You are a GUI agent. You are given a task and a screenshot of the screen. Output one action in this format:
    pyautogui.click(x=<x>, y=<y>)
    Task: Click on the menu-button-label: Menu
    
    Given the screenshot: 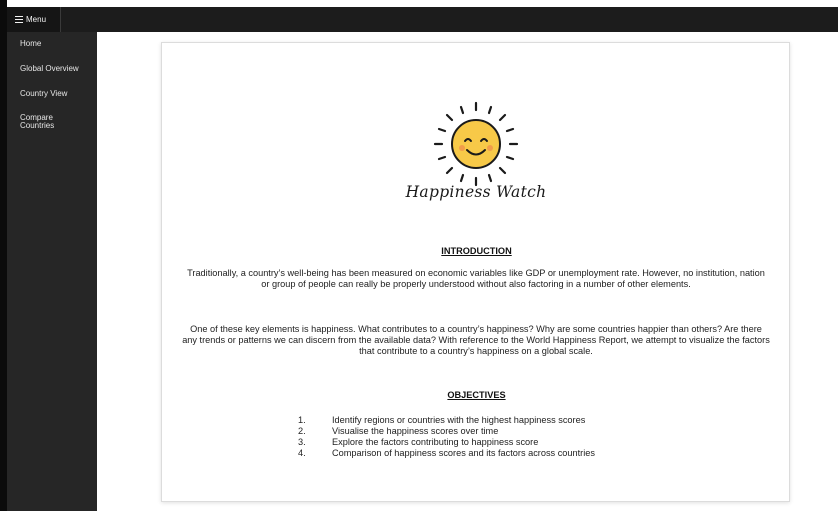 What is the action you would take?
    pyautogui.click(x=36, y=19)
    